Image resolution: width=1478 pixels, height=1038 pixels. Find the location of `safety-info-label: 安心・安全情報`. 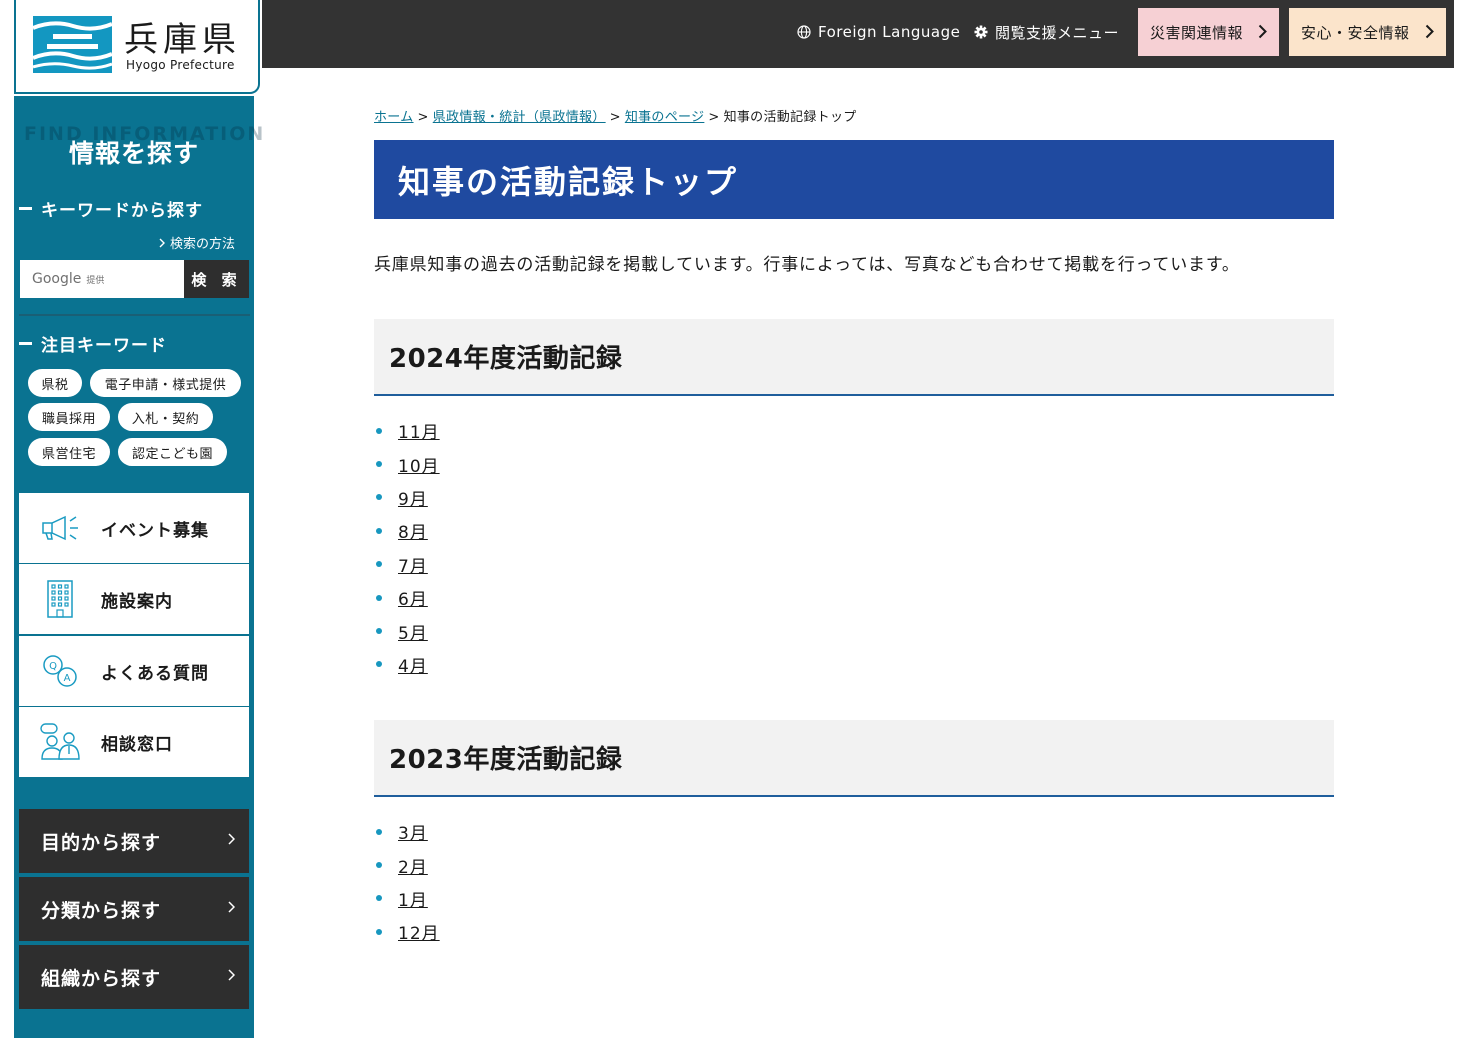

safety-info-label: 安心・安全情報 is located at coordinates (1355, 32).